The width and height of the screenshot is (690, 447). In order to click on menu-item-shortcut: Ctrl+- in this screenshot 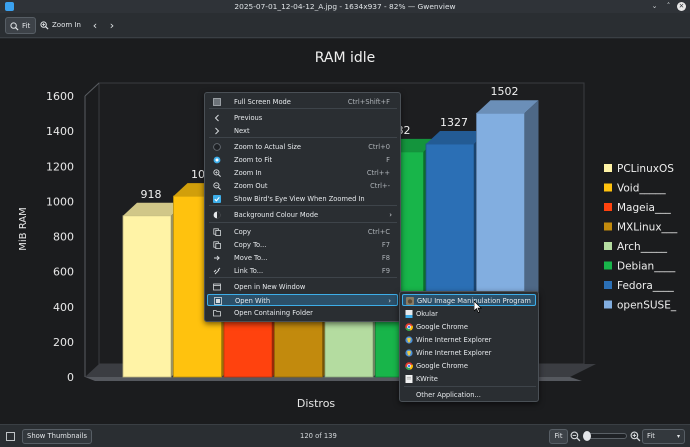, I will do `click(380, 186)`.